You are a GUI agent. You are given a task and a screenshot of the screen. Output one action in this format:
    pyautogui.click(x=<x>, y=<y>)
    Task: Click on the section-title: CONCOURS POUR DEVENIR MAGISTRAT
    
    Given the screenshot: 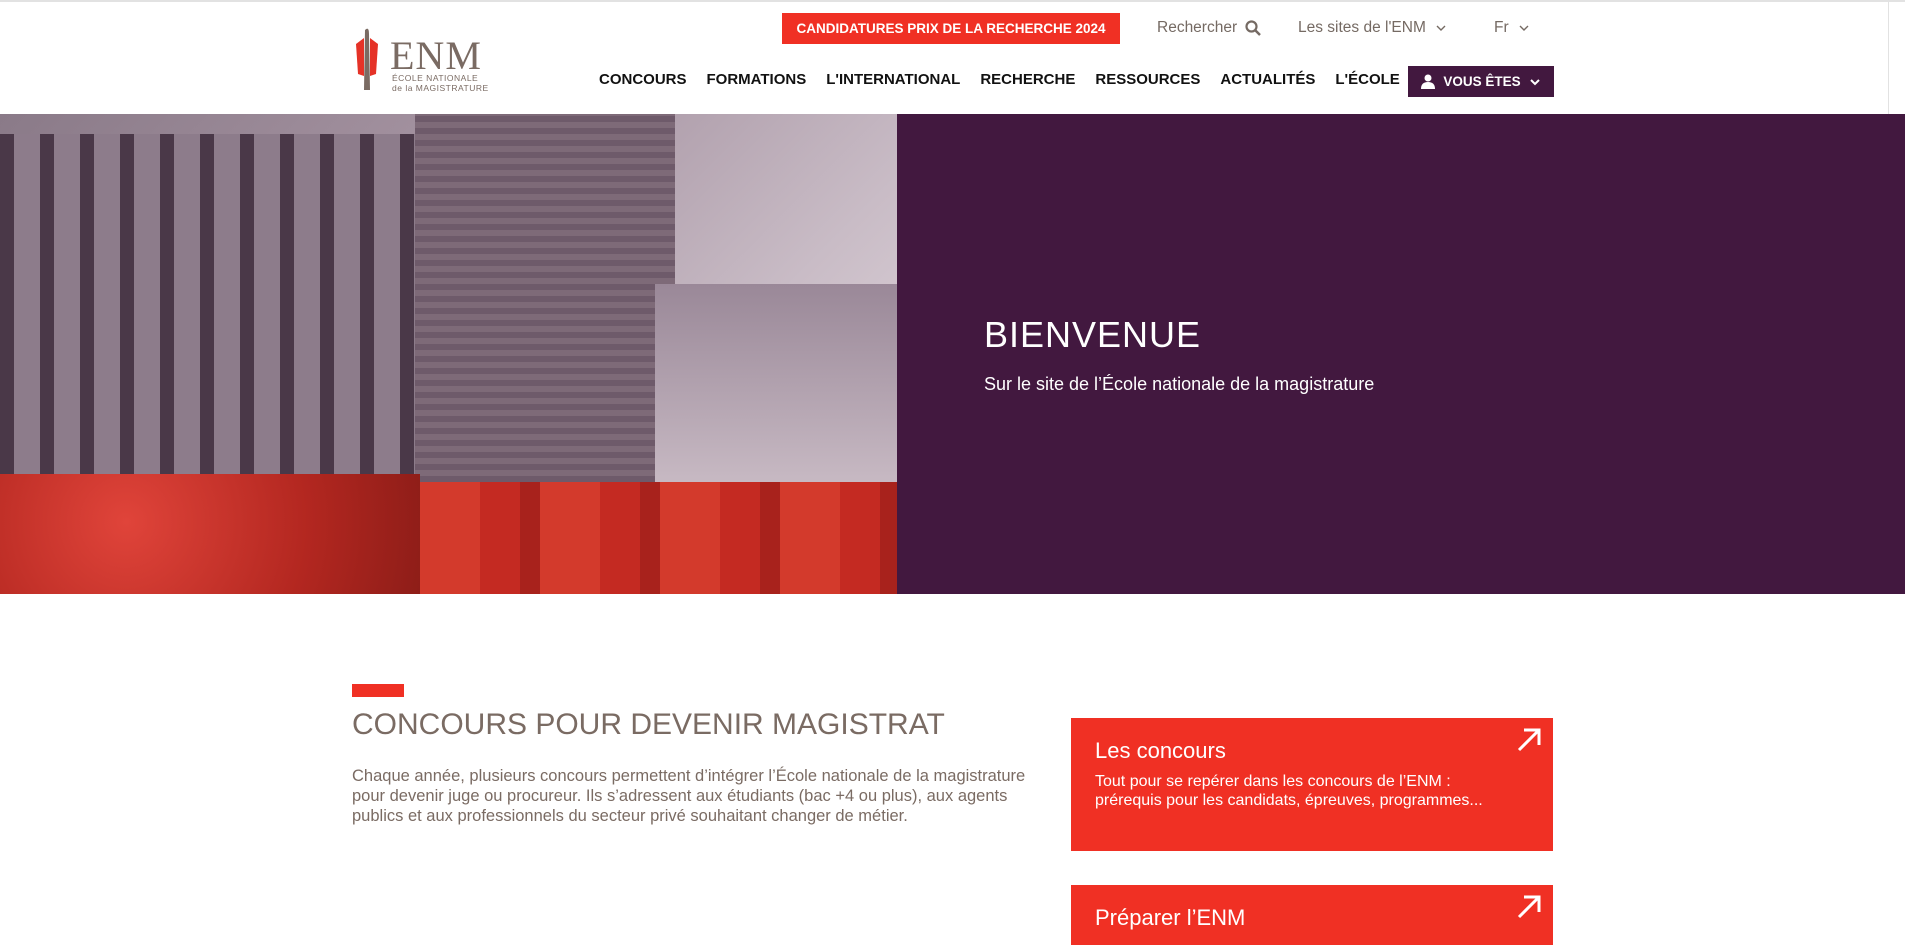 What is the action you would take?
    pyautogui.click(x=648, y=724)
    